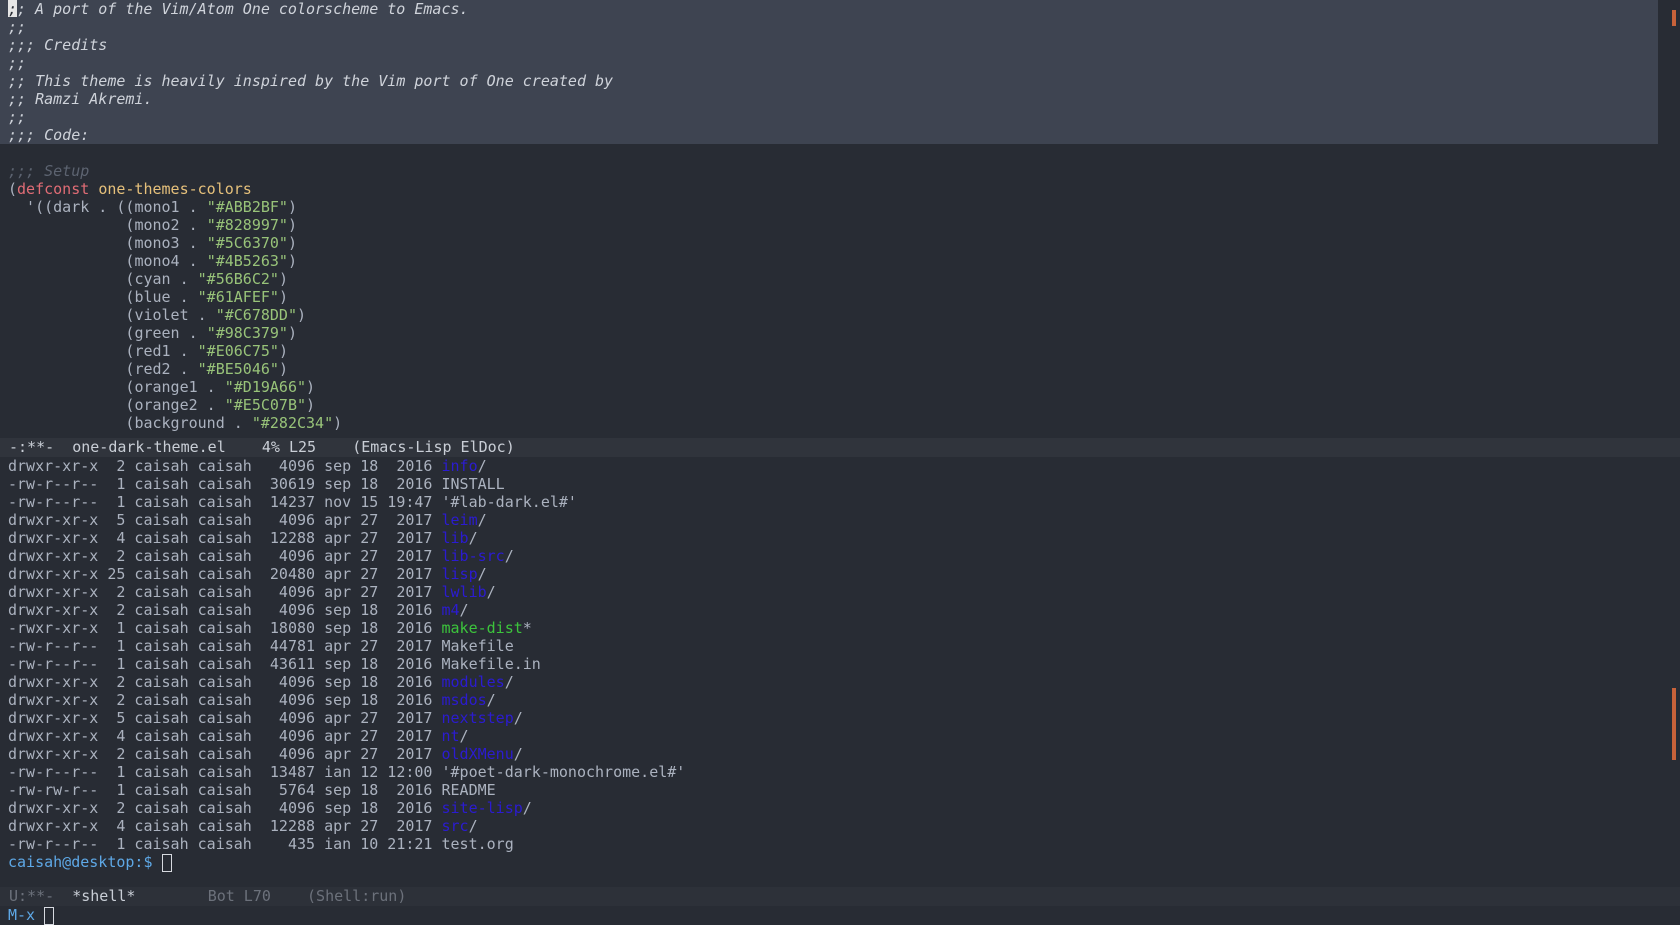  Describe the element at coordinates (481, 628) in the screenshot. I see `executable-name: make-dist` at that location.